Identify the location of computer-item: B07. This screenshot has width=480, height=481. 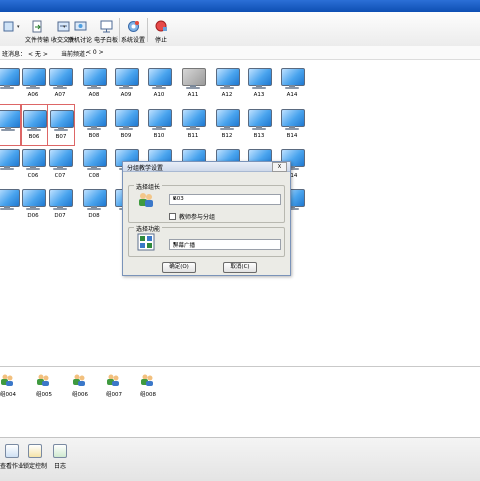
(61, 125).